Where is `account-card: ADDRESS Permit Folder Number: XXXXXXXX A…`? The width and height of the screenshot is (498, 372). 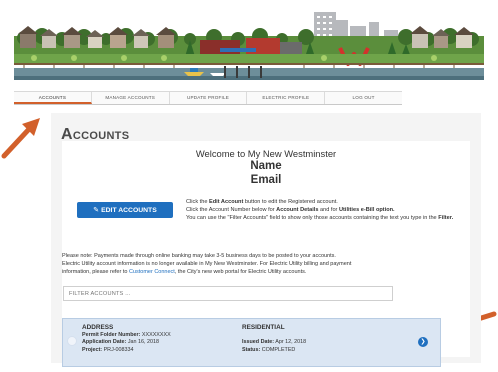
account-card: ADDRESS Permit Folder Number: XXXXXXXX A… is located at coordinates (251, 342).